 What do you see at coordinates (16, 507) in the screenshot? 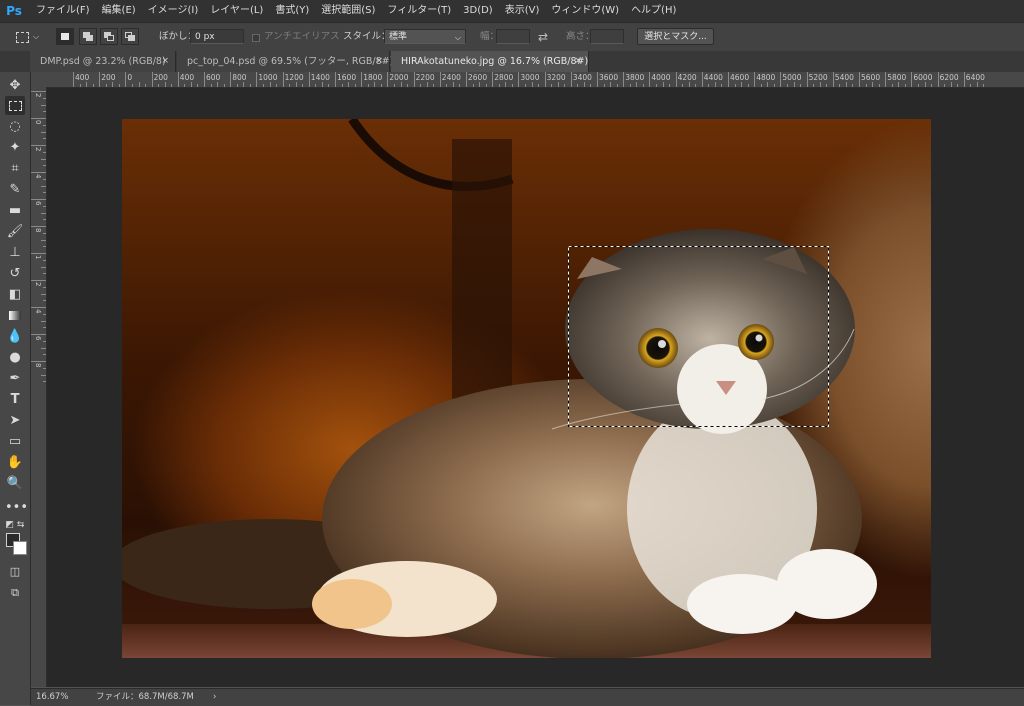
I see `more-tools-icon: •••` at bounding box center [16, 507].